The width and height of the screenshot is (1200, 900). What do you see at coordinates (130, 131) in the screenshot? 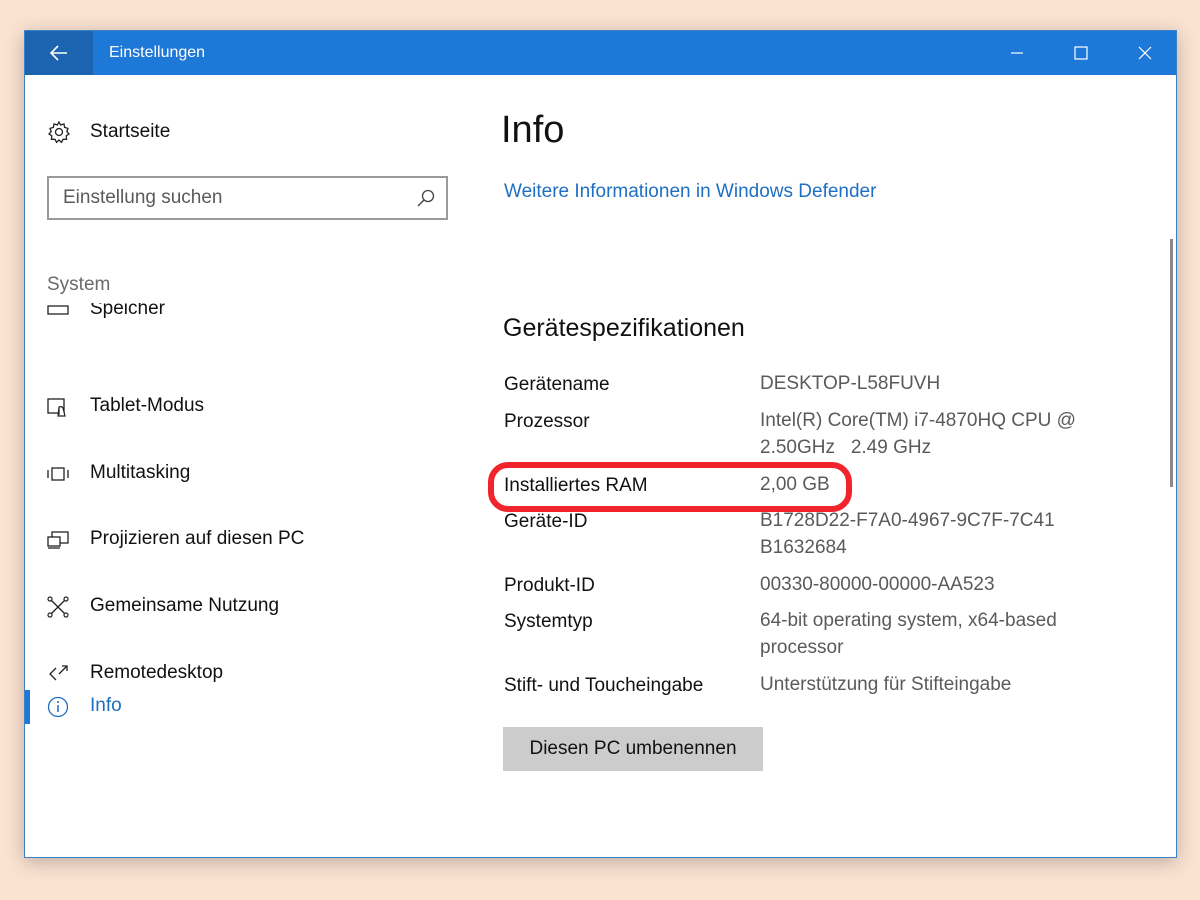
I see `sidebar-home-label: Startseite` at bounding box center [130, 131].